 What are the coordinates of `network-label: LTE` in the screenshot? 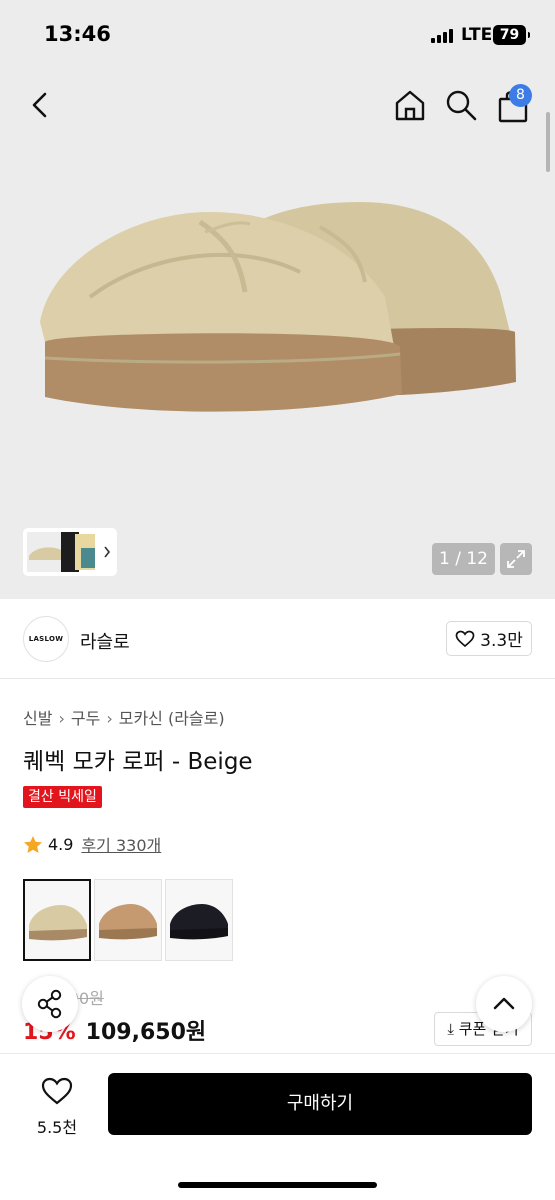 It's located at (477, 35).